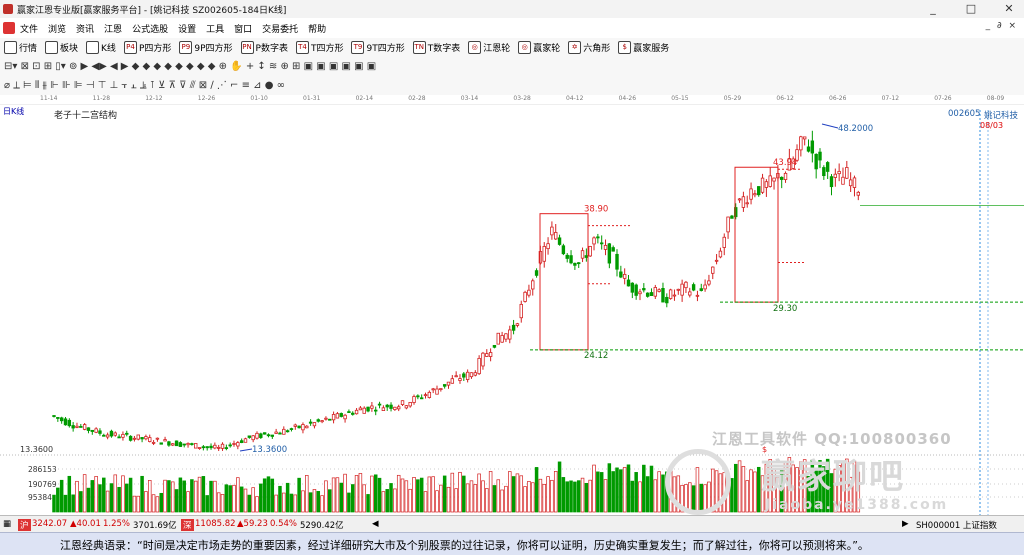  I want to click on menu-item: 设置, so click(187, 28).